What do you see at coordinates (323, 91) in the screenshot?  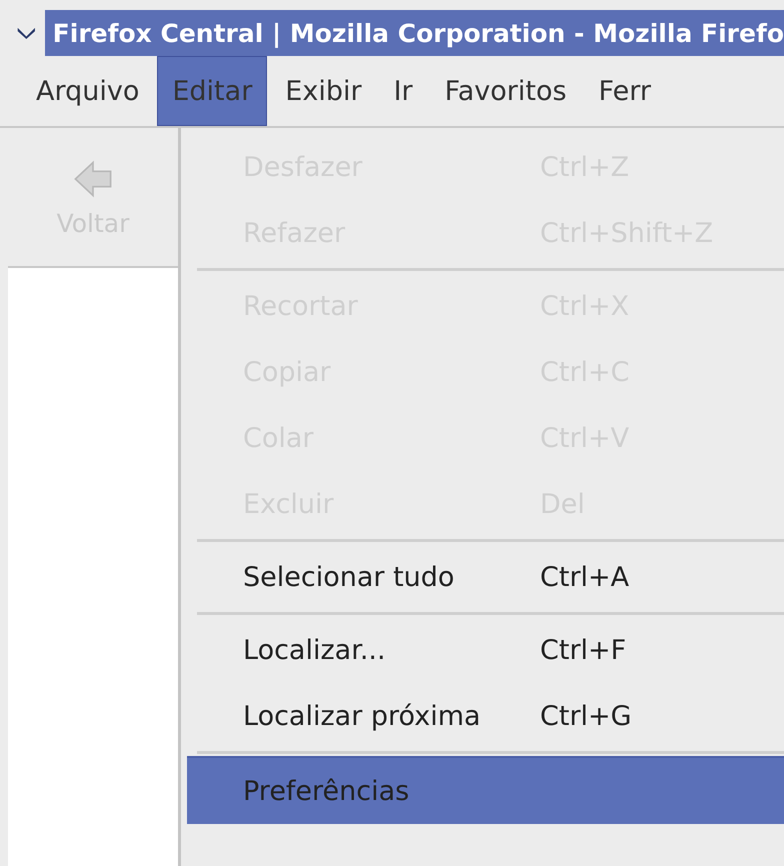 I see `menu-bar-item: Exibir` at bounding box center [323, 91].